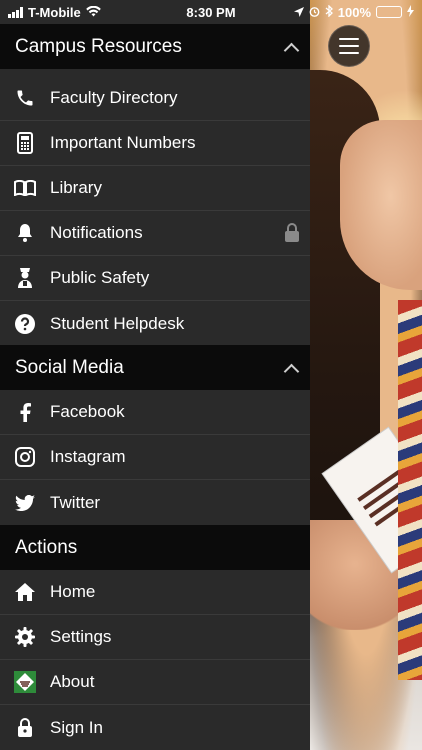 This screenshot has width=422, height=750. Describe the element at coordinates (155, 233) in the screenshot. I see `menu-item-notifications: Notifications` at that location.